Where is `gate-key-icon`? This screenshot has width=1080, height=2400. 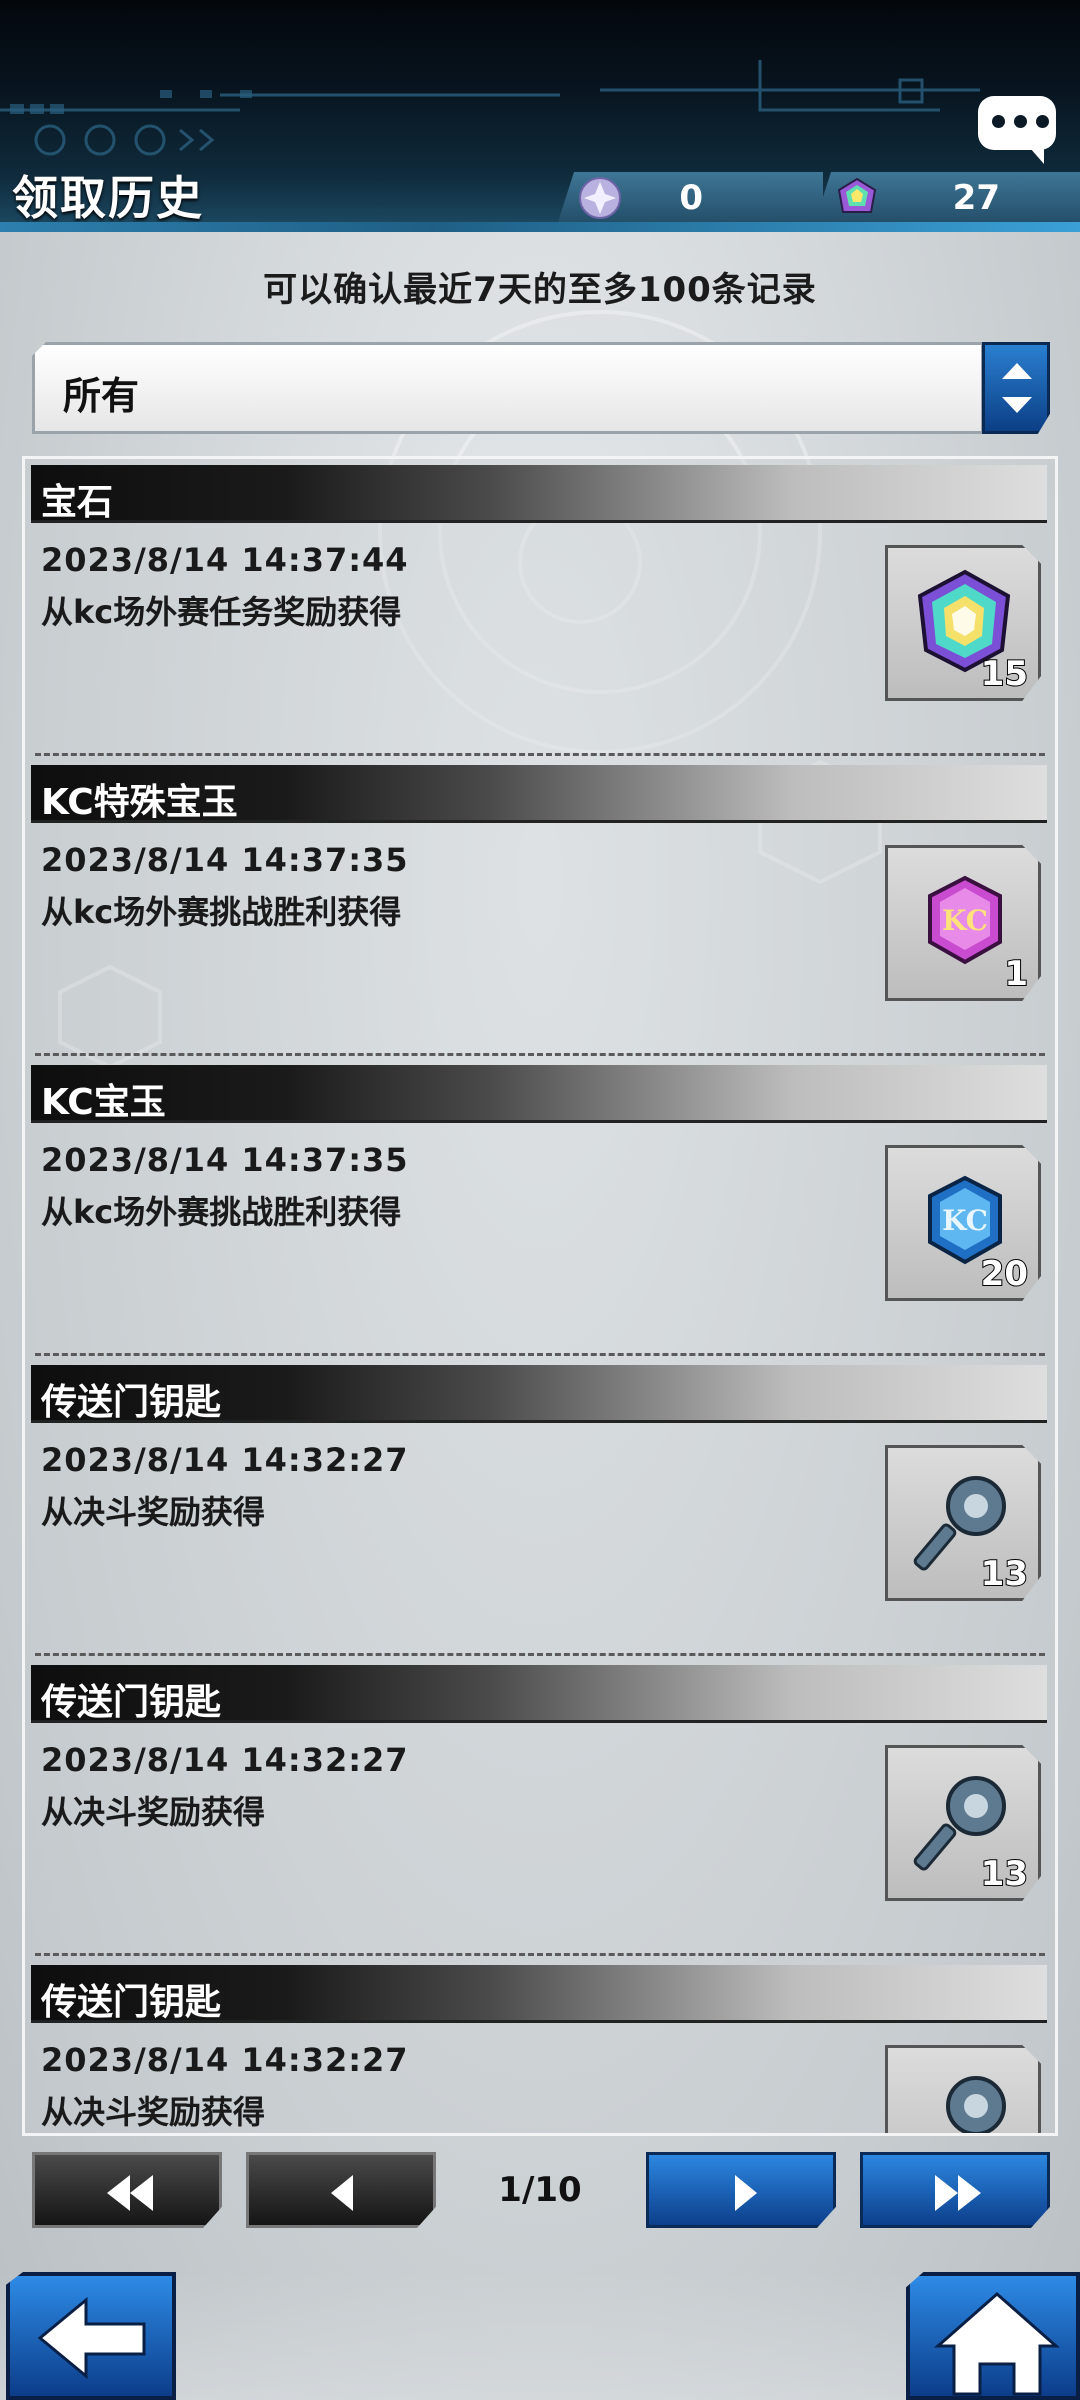 gate-key-icon is located at coordinates (976, 2104).